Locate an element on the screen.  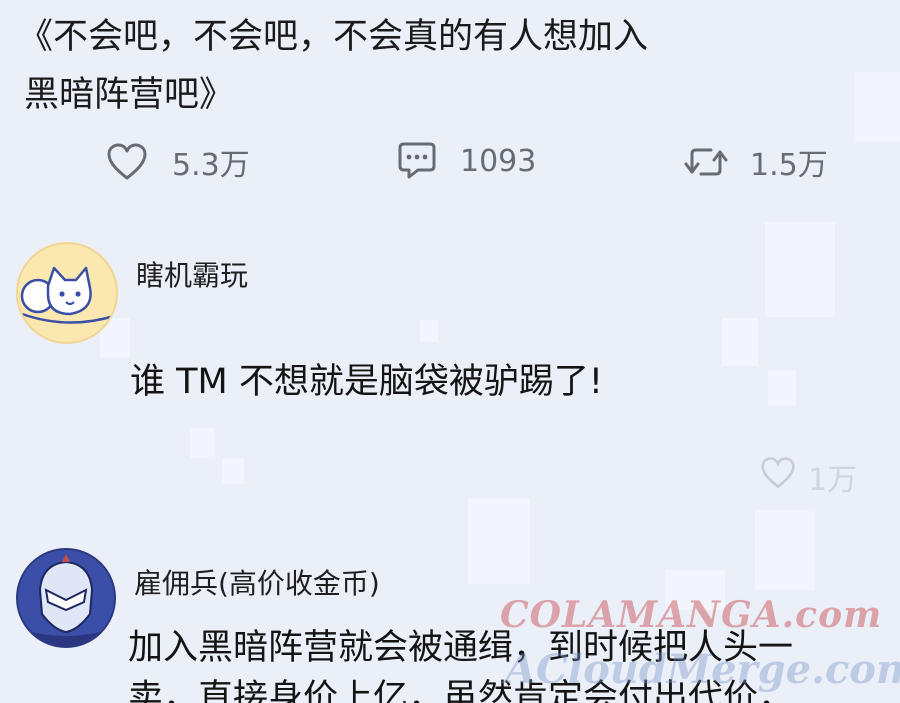
comment-button: 1093 is located at coordinates (466, 161).